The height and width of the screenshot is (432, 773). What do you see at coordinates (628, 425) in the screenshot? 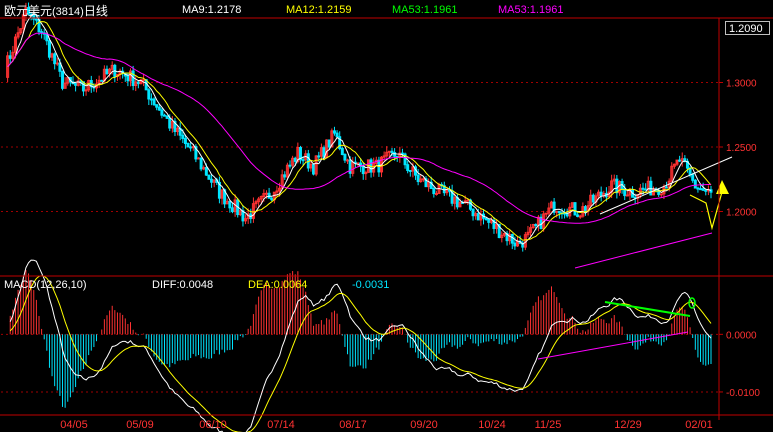
I see `x-tick-label: 12/29` at bounding box center [628, 425].